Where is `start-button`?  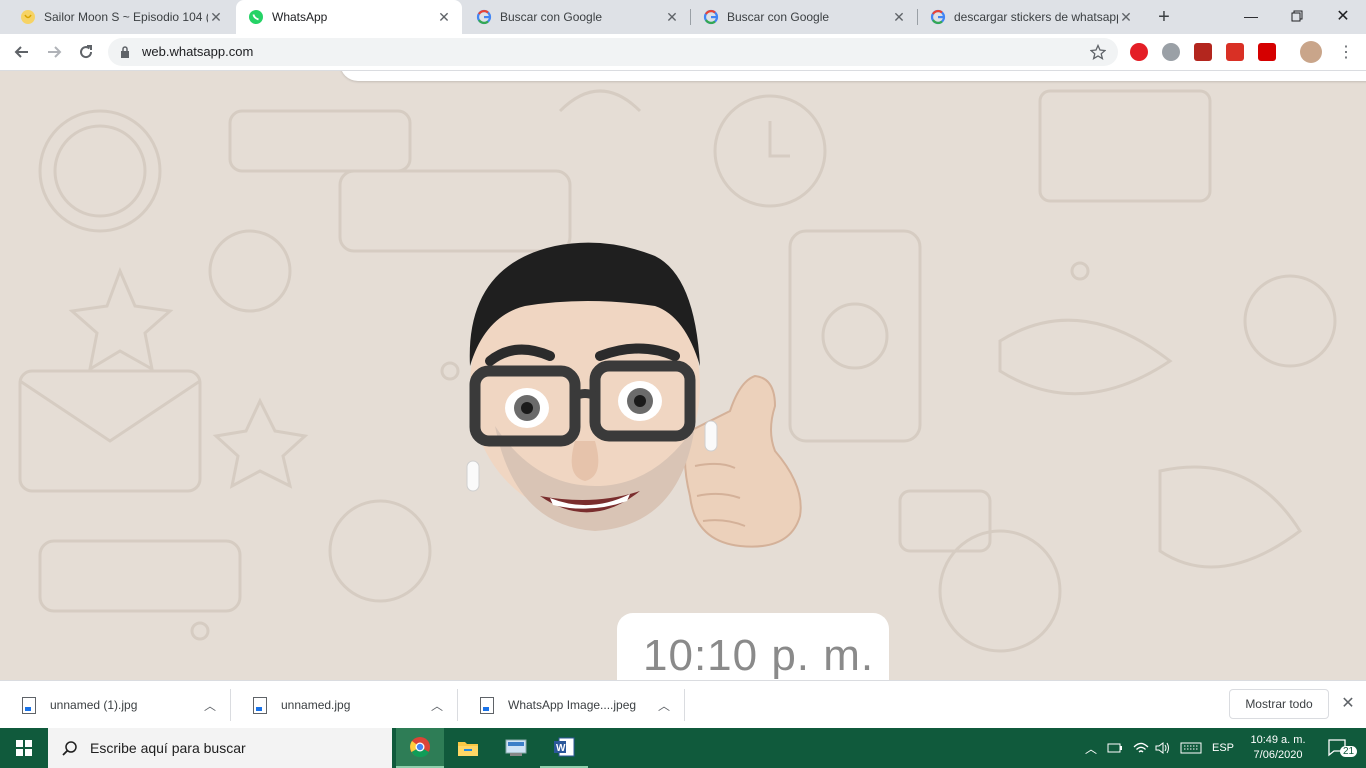
start-button is located at coordinates (24, 748).